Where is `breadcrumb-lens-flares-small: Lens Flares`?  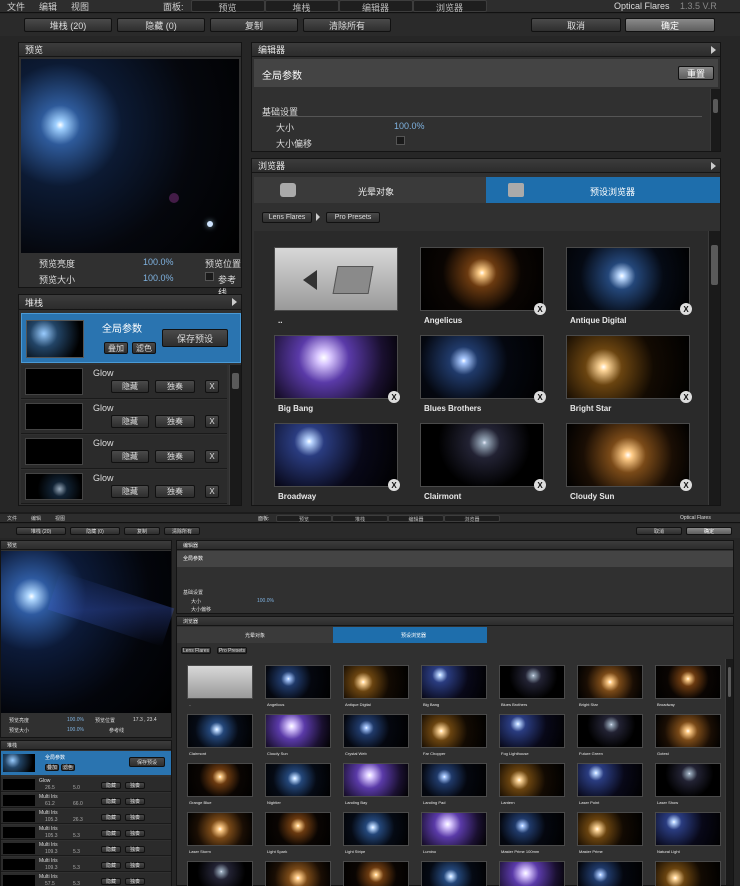
breadcrumb-lens-flares-small: Lens Flares is located at coordinates (196, 650).